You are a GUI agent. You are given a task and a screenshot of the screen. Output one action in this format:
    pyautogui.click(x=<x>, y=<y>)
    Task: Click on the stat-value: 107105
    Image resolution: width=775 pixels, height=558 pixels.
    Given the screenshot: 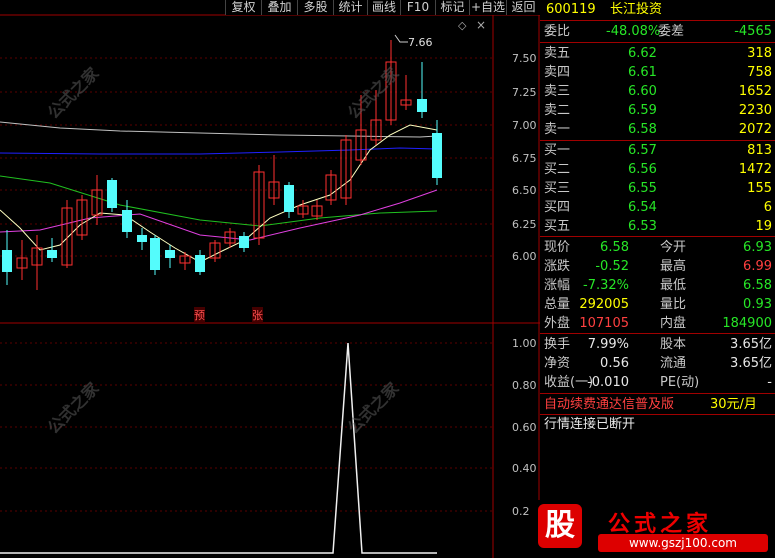 What is the action you would take?
    pyautogui.click(x=604, y=323)
    